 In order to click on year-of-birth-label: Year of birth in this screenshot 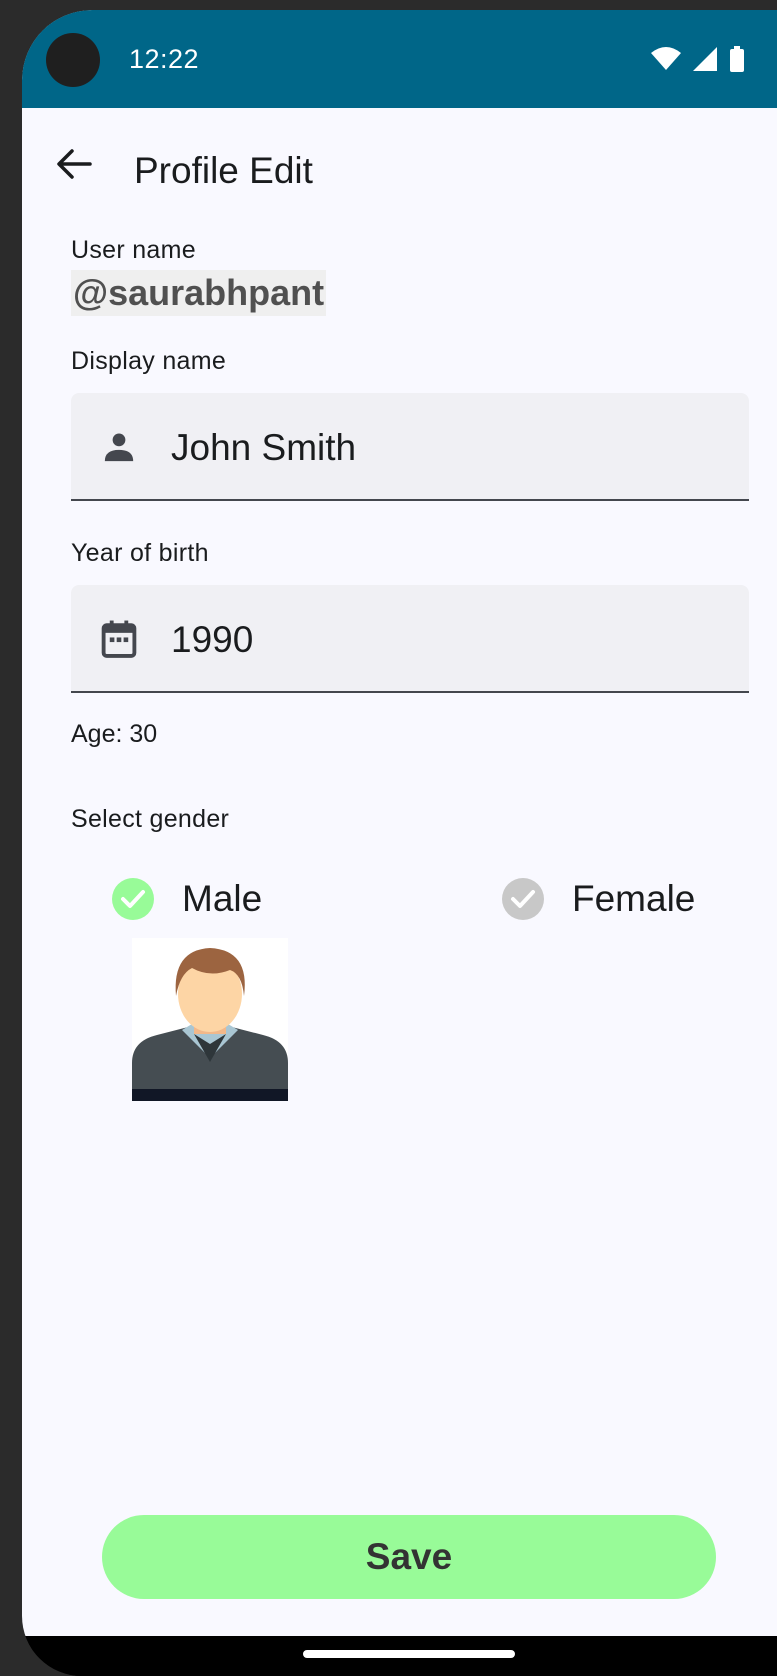, I will do `click(140, 553)`.